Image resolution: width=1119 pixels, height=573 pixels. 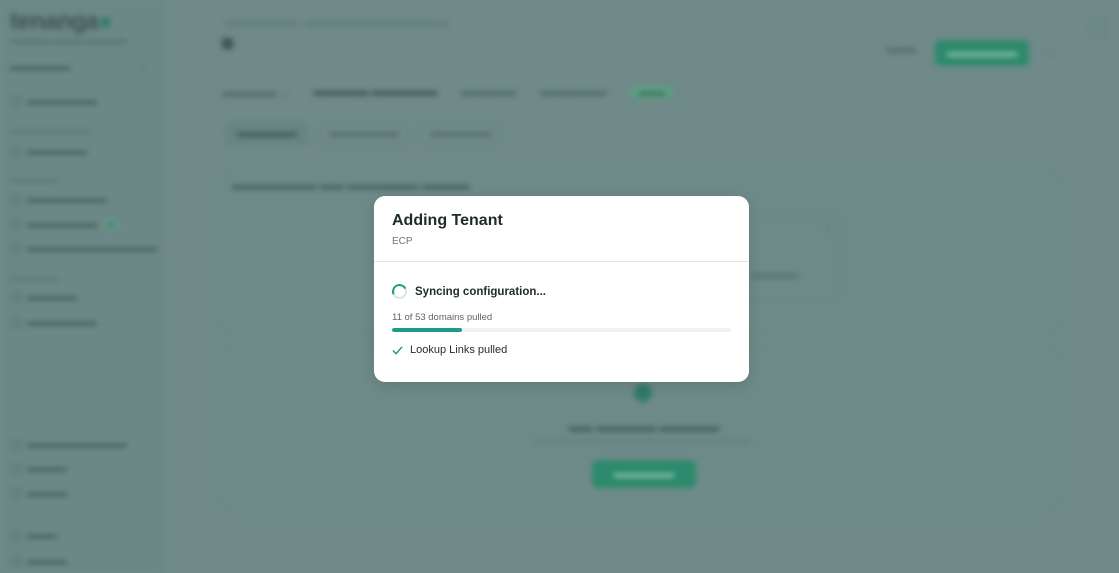 I want to click on check-icon, so click(x=397, y=350).